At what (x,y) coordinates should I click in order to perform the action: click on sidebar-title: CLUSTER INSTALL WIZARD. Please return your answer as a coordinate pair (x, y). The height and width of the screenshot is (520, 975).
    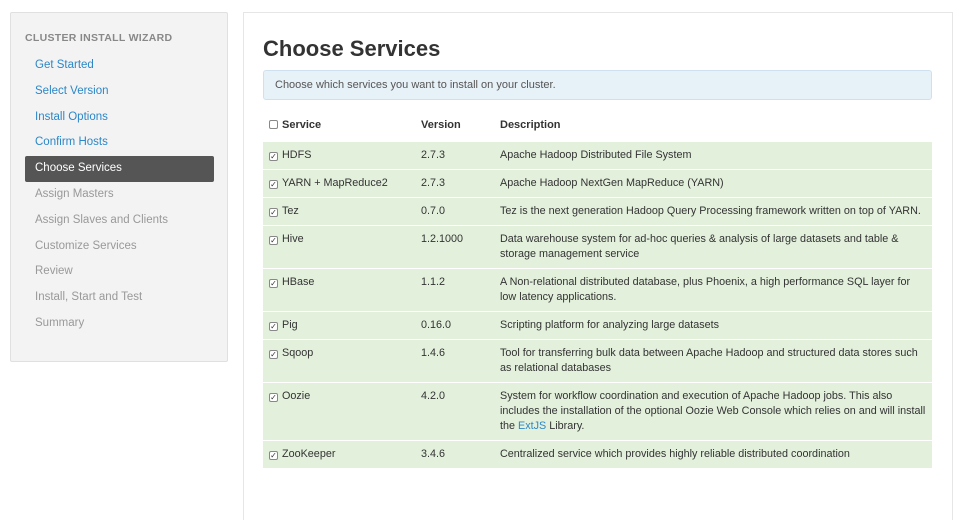
    Looking at the image, I should click on (99, 38).